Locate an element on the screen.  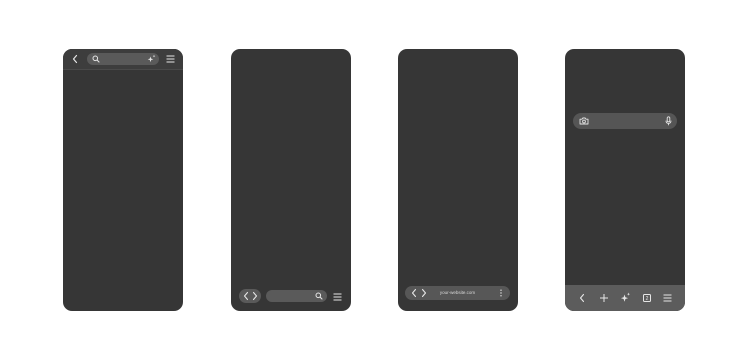
phone-mockup-bottom-nav is located at coordinates (291, 180).